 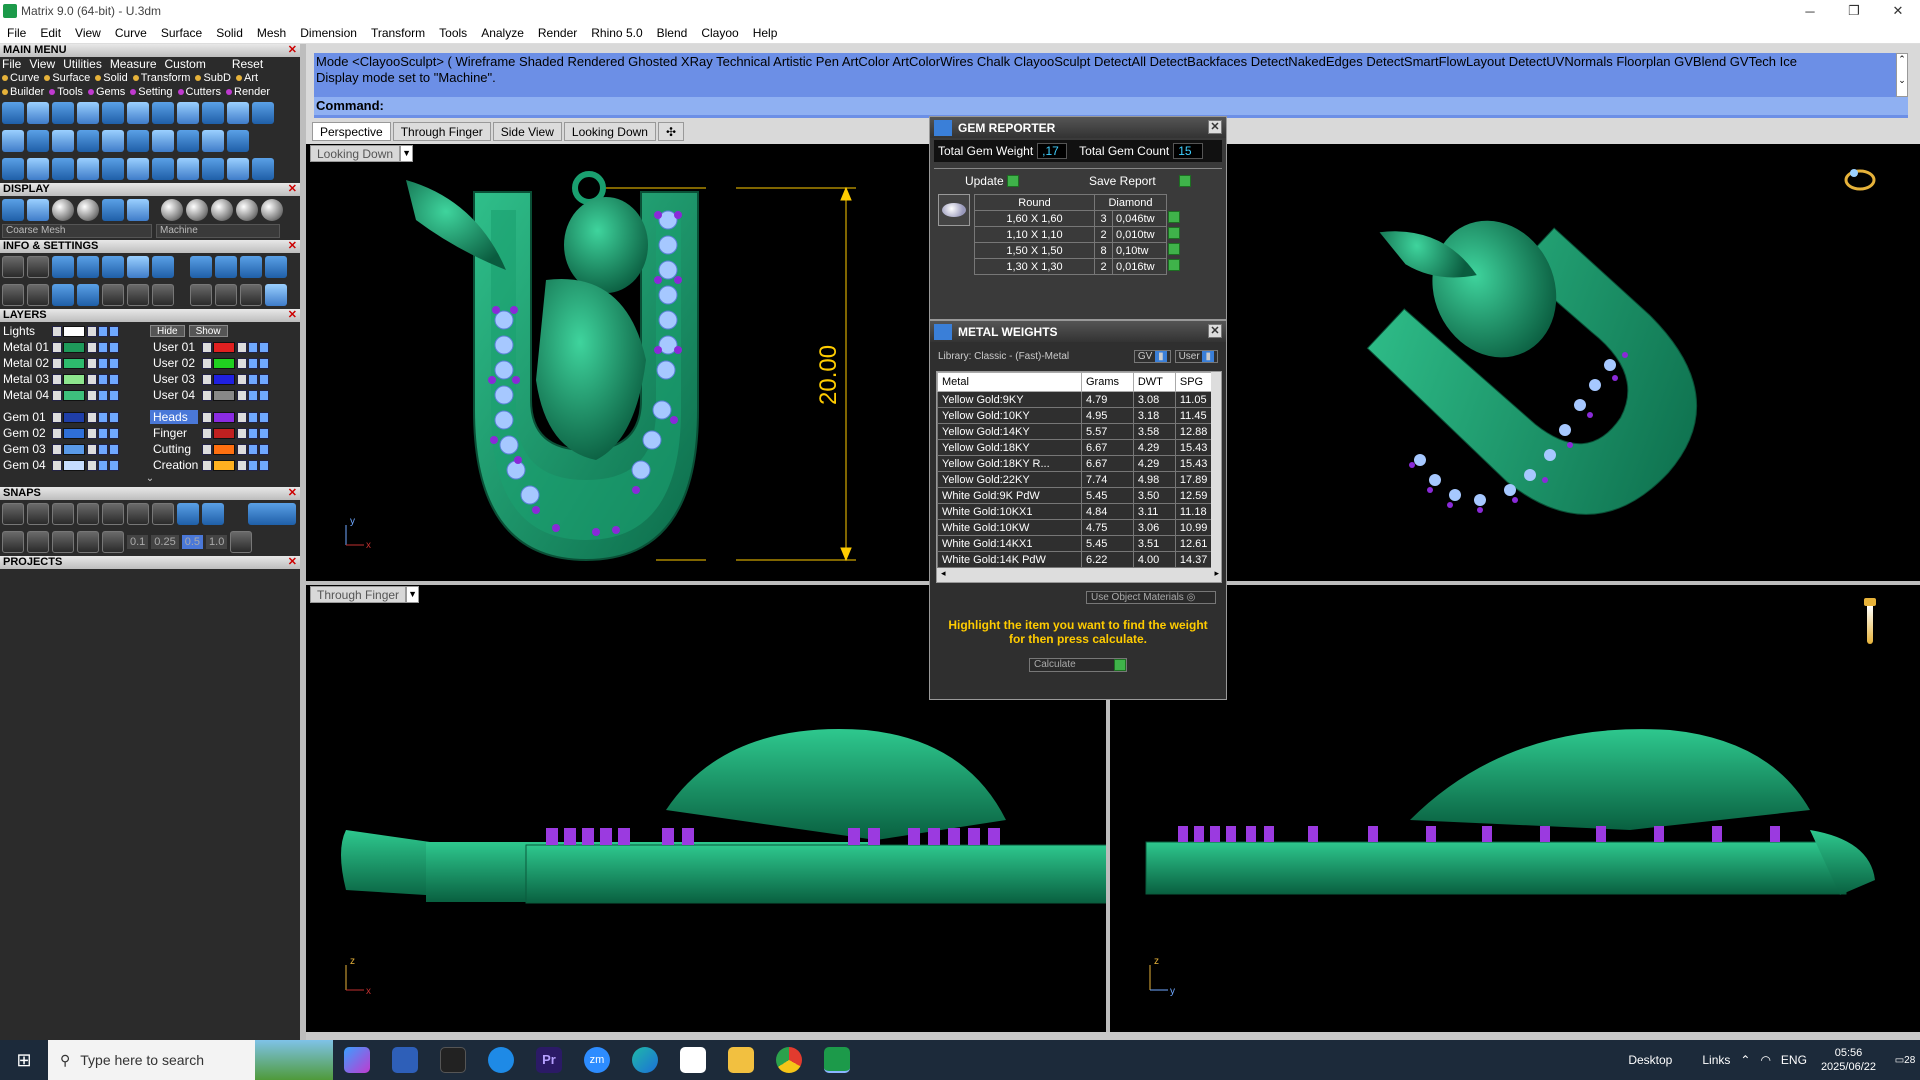 I want to click on submenu-surface: Surface, so click(x=67, y=78).